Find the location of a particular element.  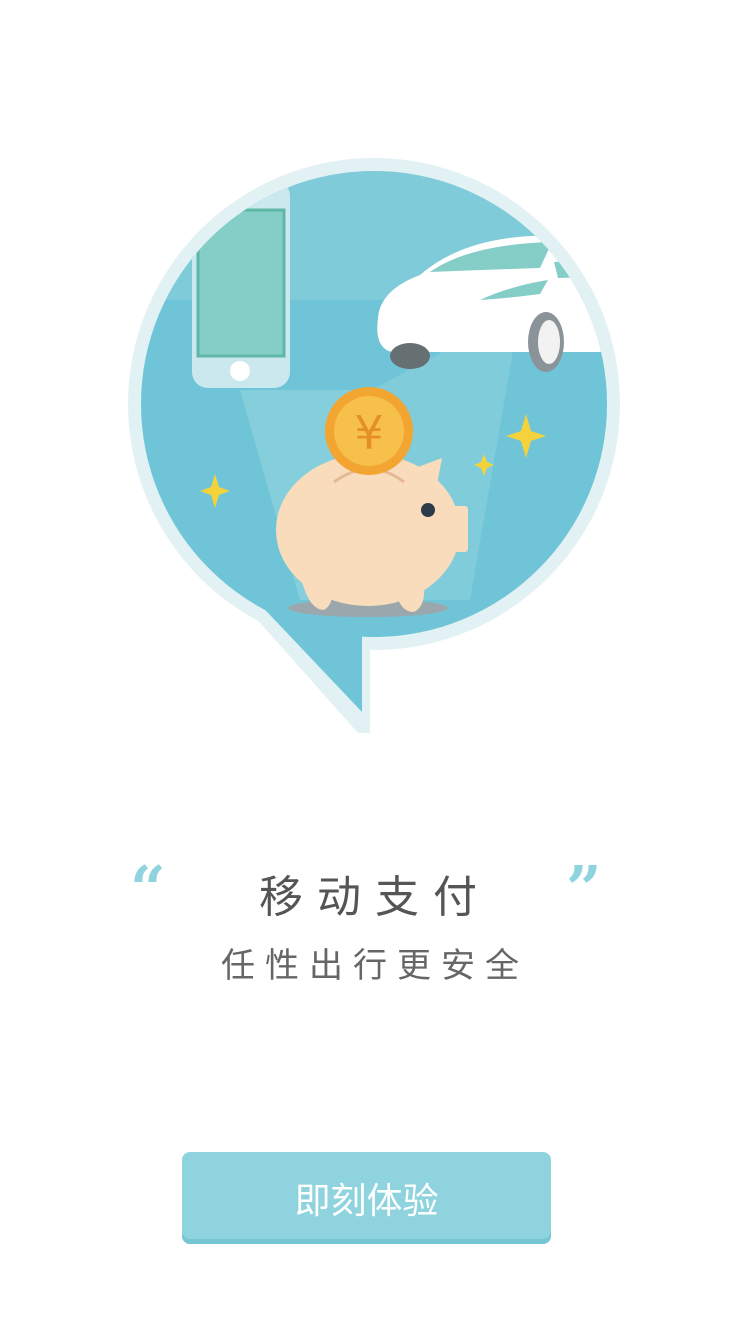

subline: 任性出行更安全 is located at coordinates (375, 966).